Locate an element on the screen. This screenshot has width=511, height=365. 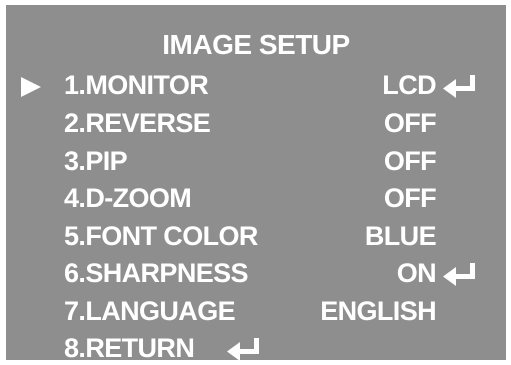
menu-item-monitor: 1.MONITOR LCD is located at coordinates (256, 85).